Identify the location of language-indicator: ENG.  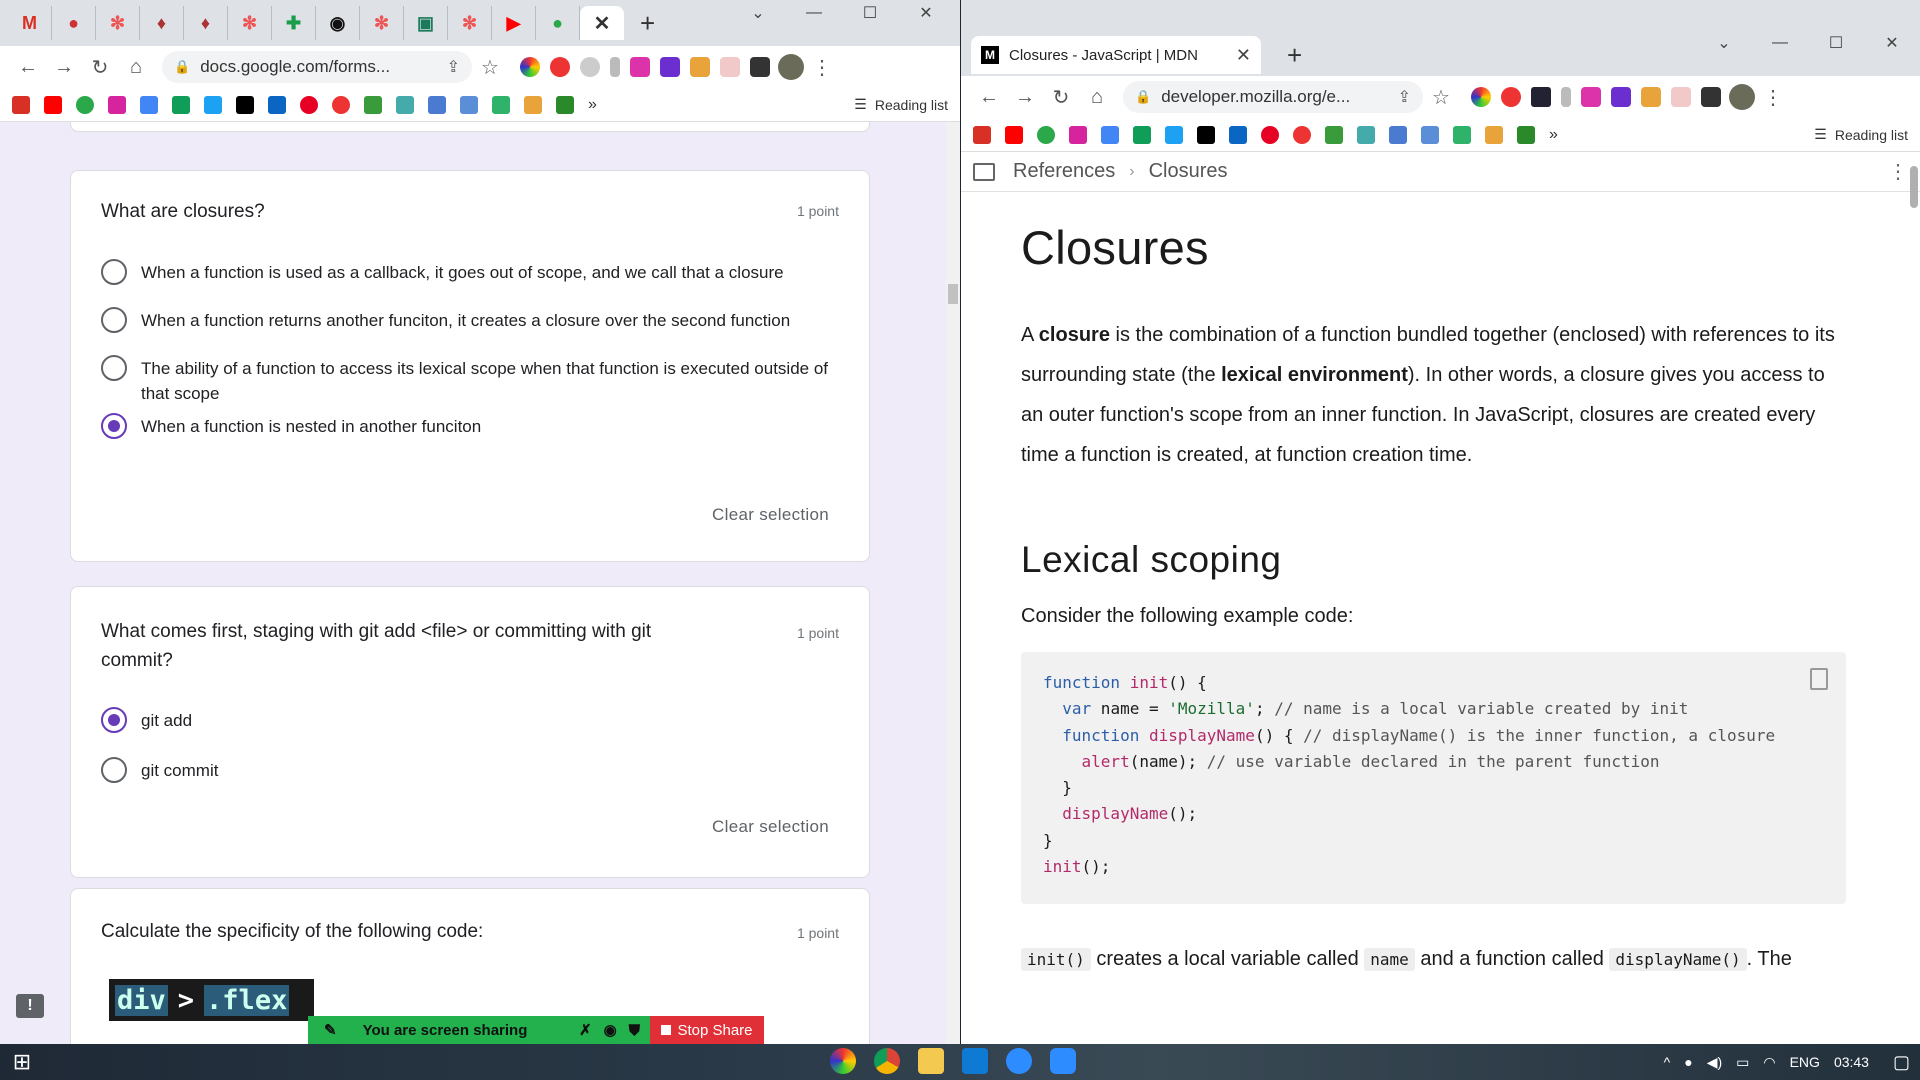
(1805, 1062).